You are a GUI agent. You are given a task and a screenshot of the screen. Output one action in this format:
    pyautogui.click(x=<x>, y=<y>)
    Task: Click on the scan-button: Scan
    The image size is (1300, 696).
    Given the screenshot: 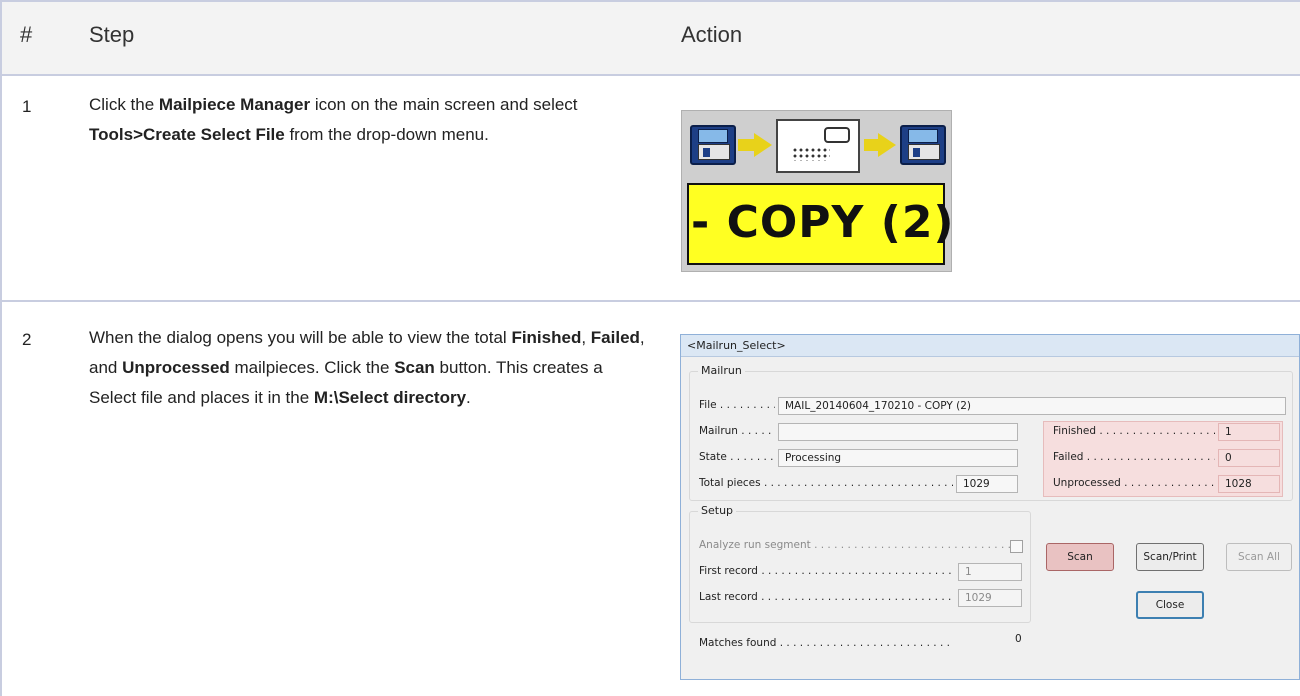 What is the action you would take?
    pyautogui.click(x=1080, y=557)
    